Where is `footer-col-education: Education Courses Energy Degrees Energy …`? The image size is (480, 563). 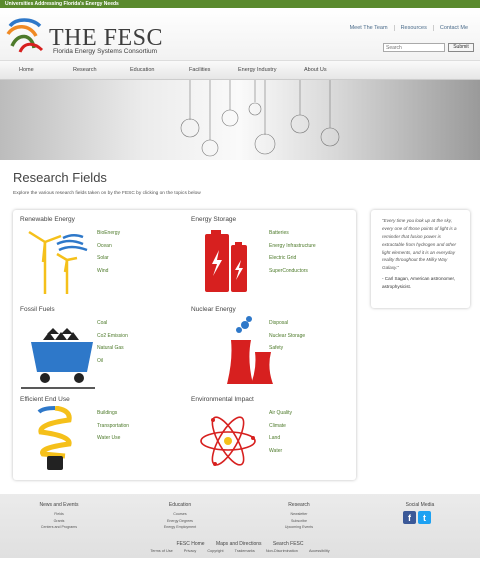 footer-col-education: Education Courses Energy Degrees Energy … is located at coordinates (180, 516).